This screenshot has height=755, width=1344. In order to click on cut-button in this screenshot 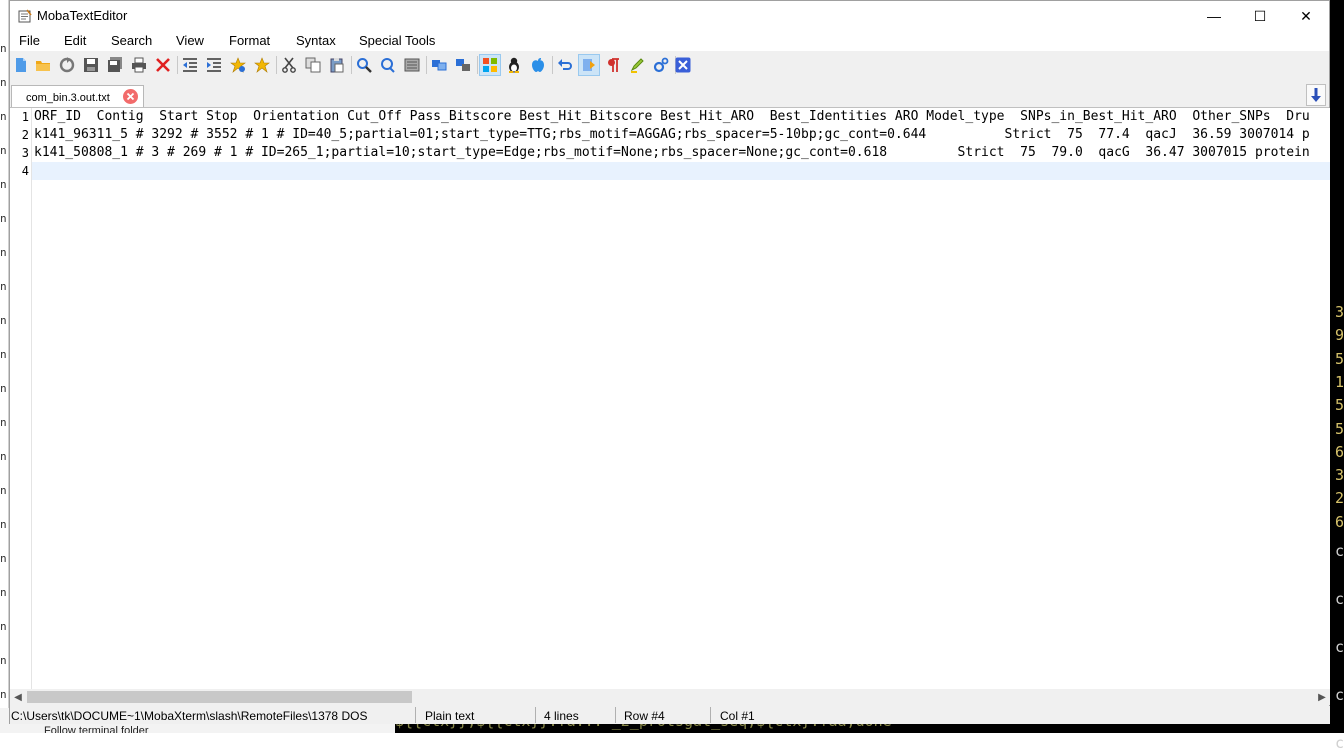, I will do `click(289, 65)`.